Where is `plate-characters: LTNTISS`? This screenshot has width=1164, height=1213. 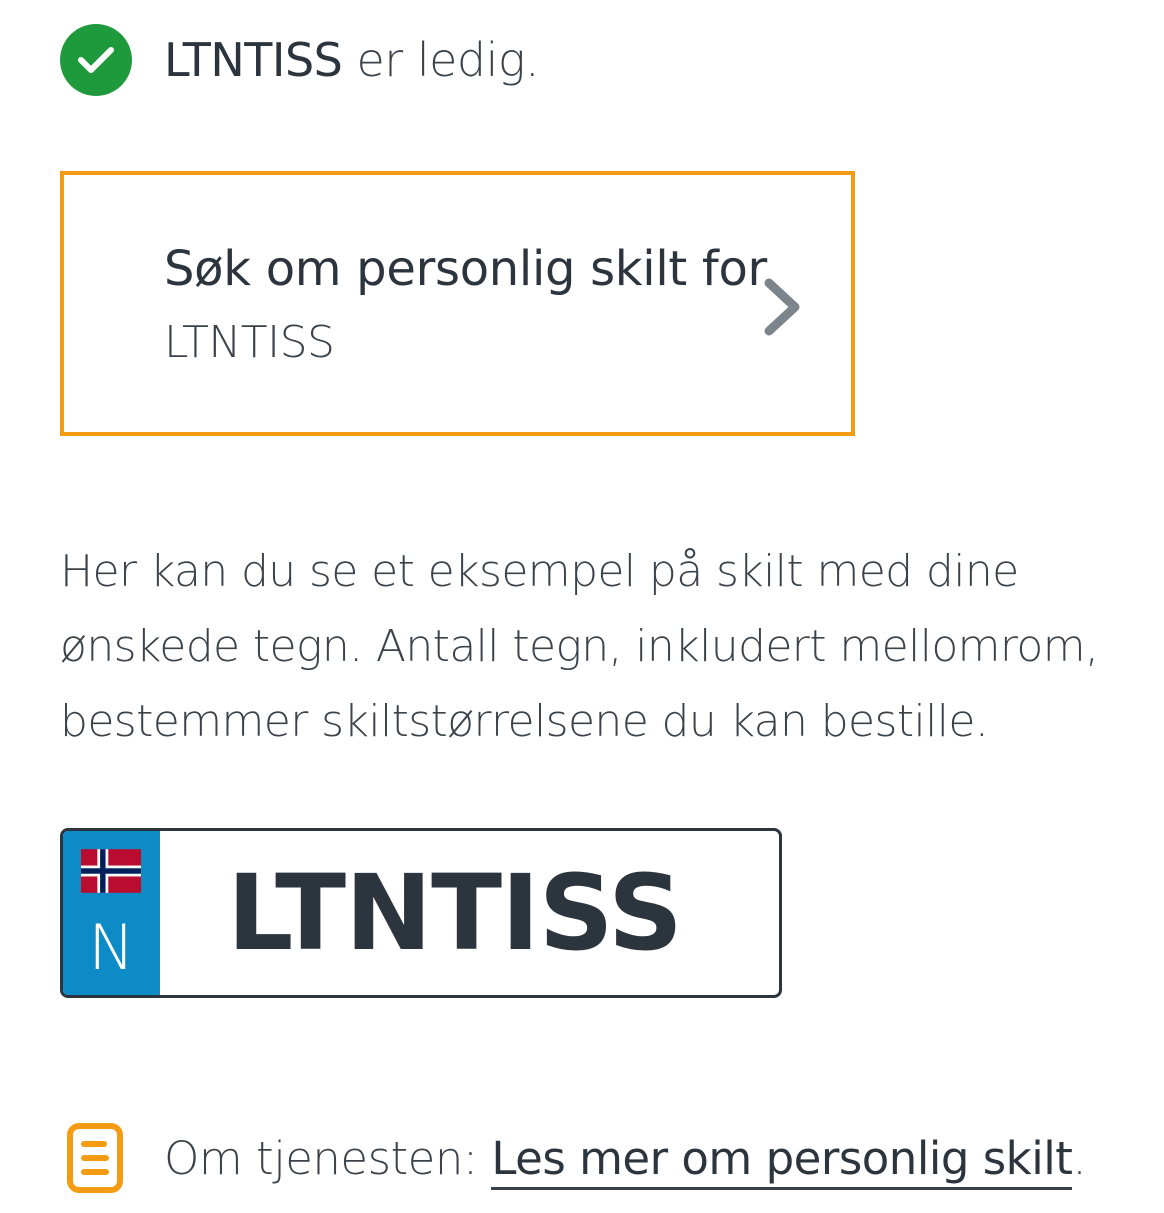
plate-characters: LTNTISS is located at coordinates (455, 913).